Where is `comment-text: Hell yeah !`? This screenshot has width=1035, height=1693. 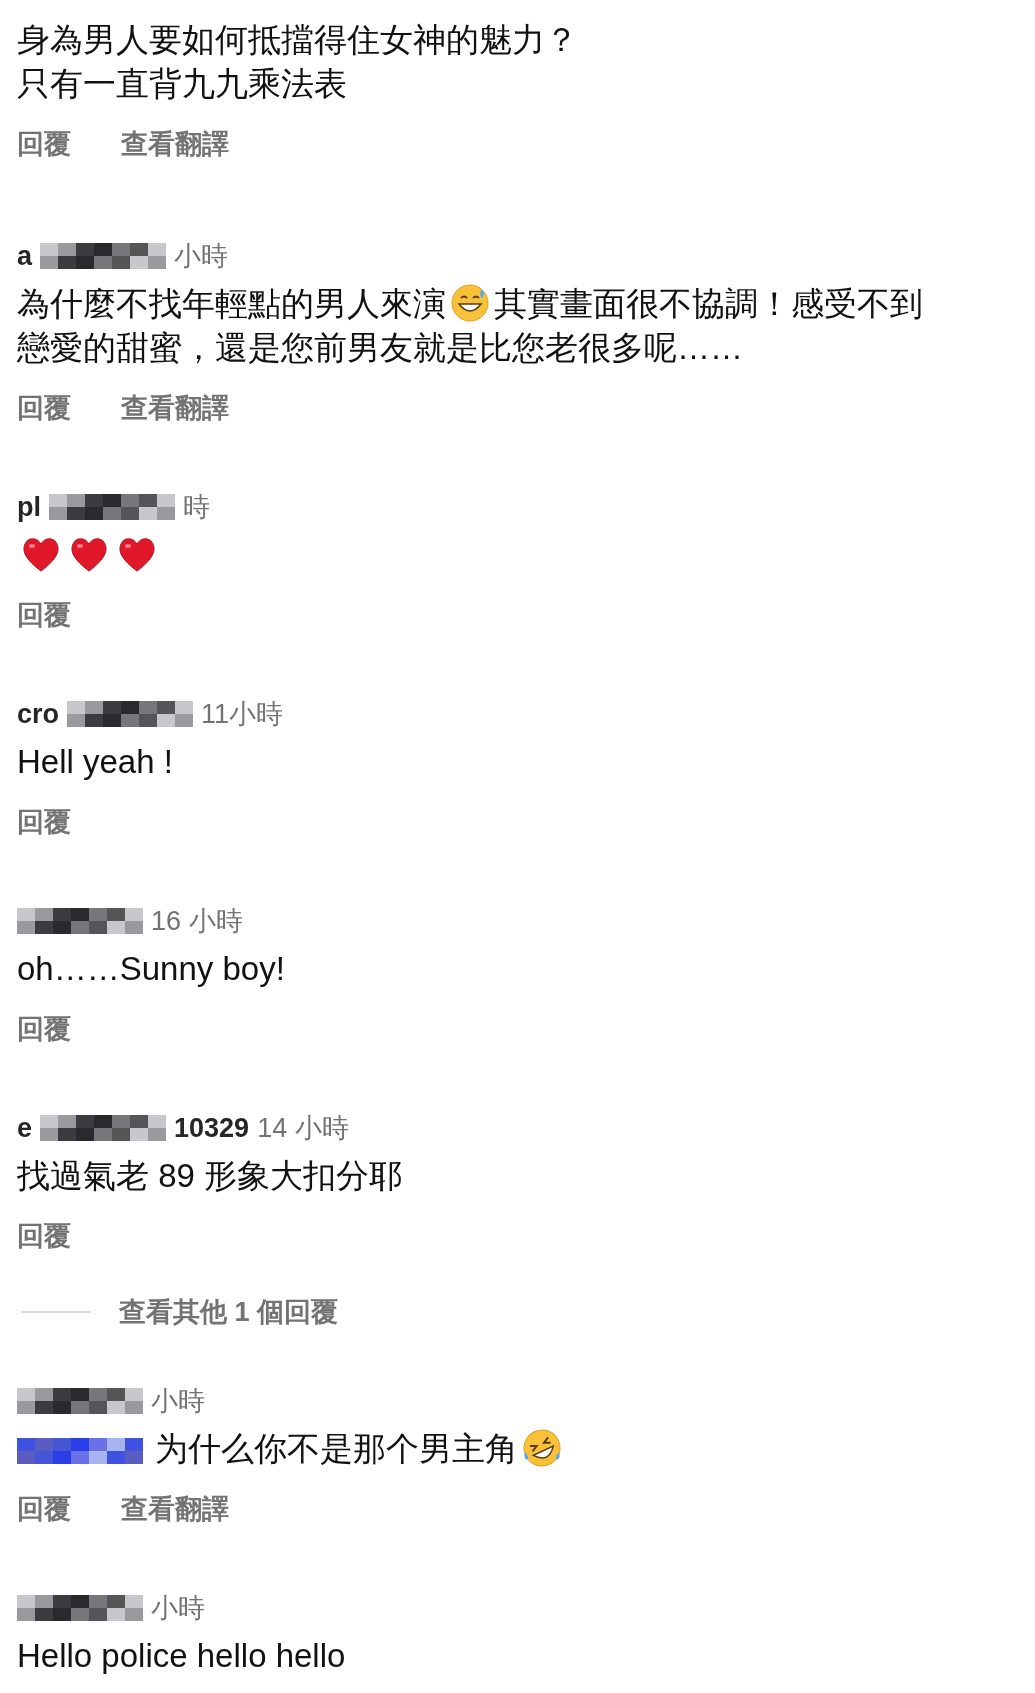
comment-text: Hell yeah ! is located at coordinates (95, 762).